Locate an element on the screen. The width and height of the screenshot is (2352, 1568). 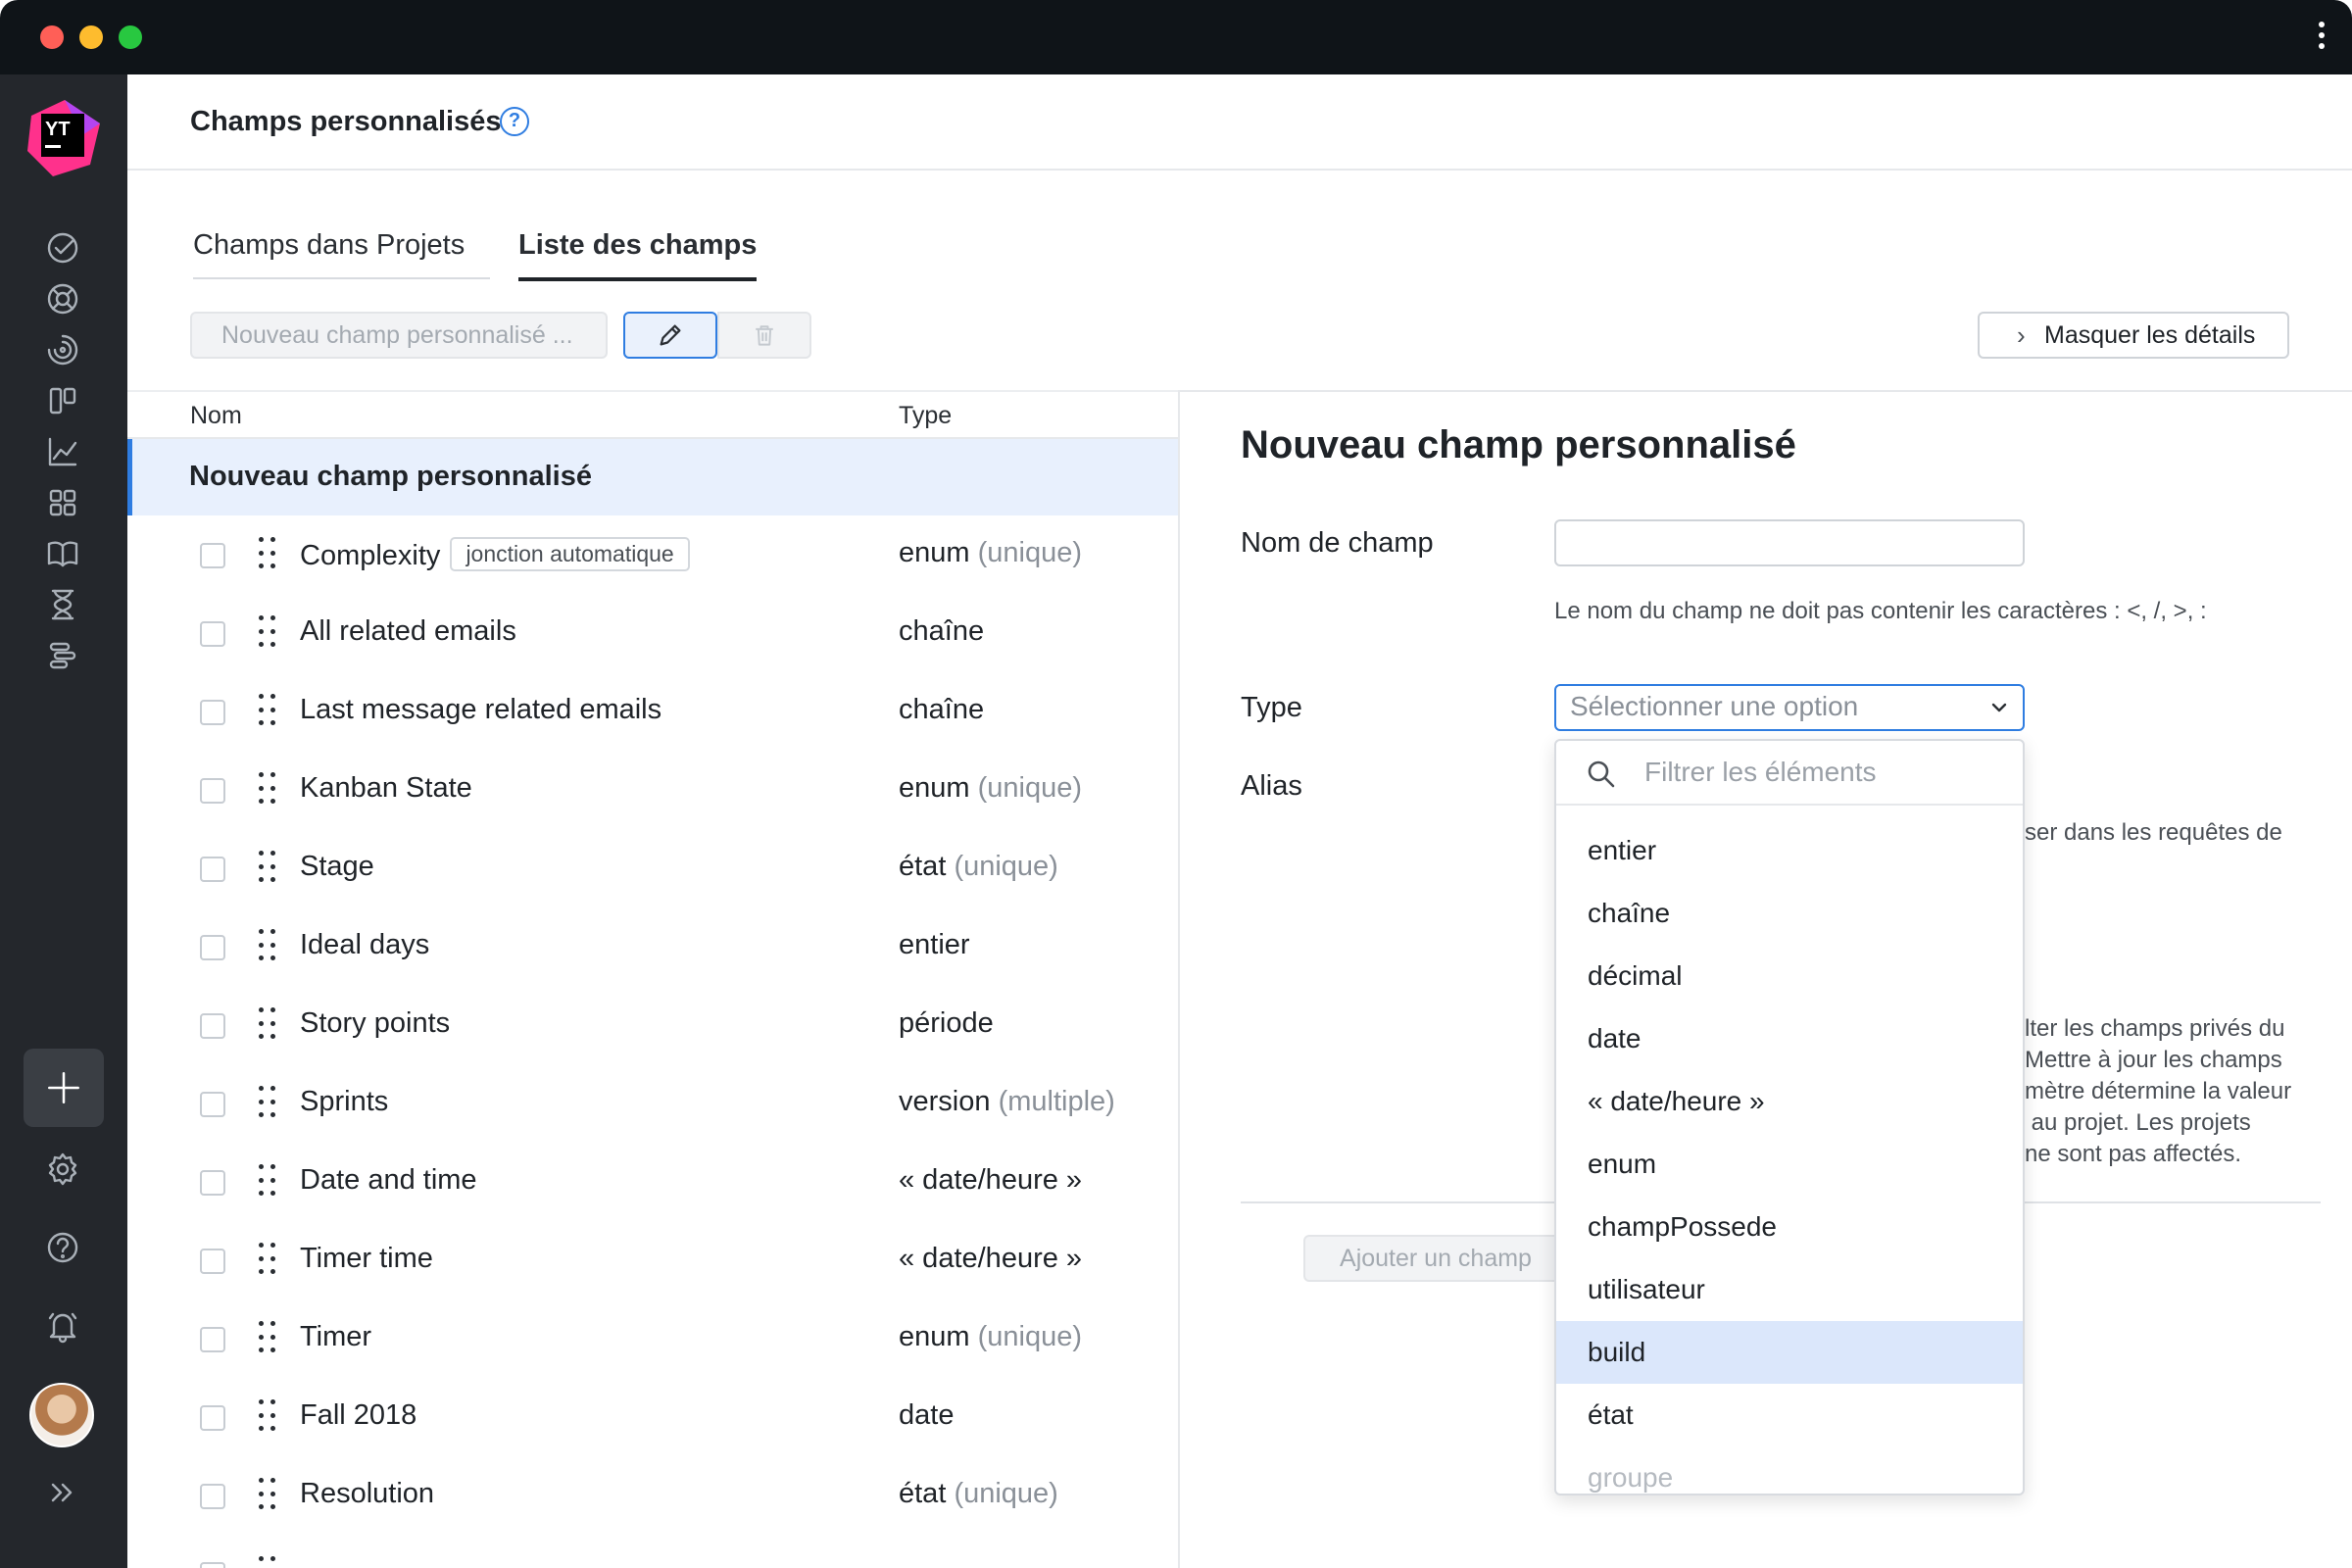
hide-details-button: › Masquer les détails is located at coordinates (2133, 335).